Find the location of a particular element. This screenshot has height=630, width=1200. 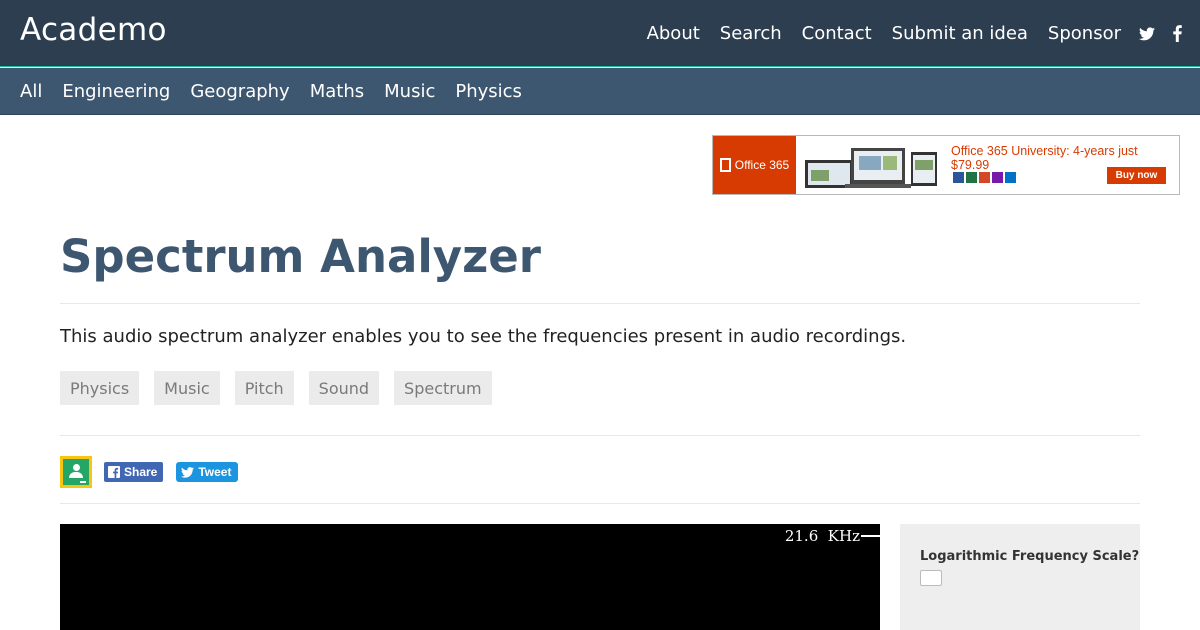

spectrum-canvas: 21.6 KHz is located at coordinates (470, 577).